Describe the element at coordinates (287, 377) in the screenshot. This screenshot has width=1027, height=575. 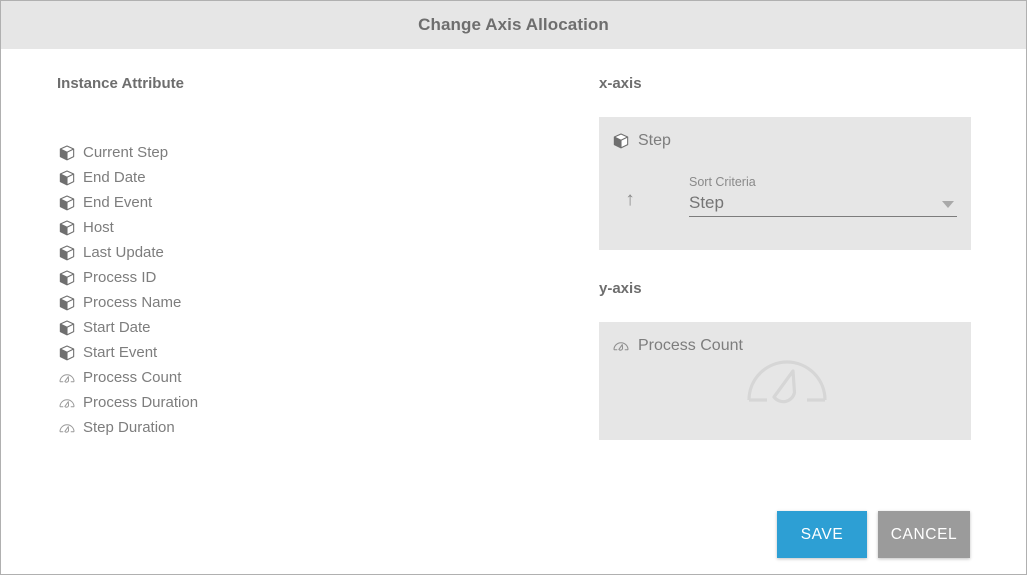
I see `list-item: Process Count` at that location.